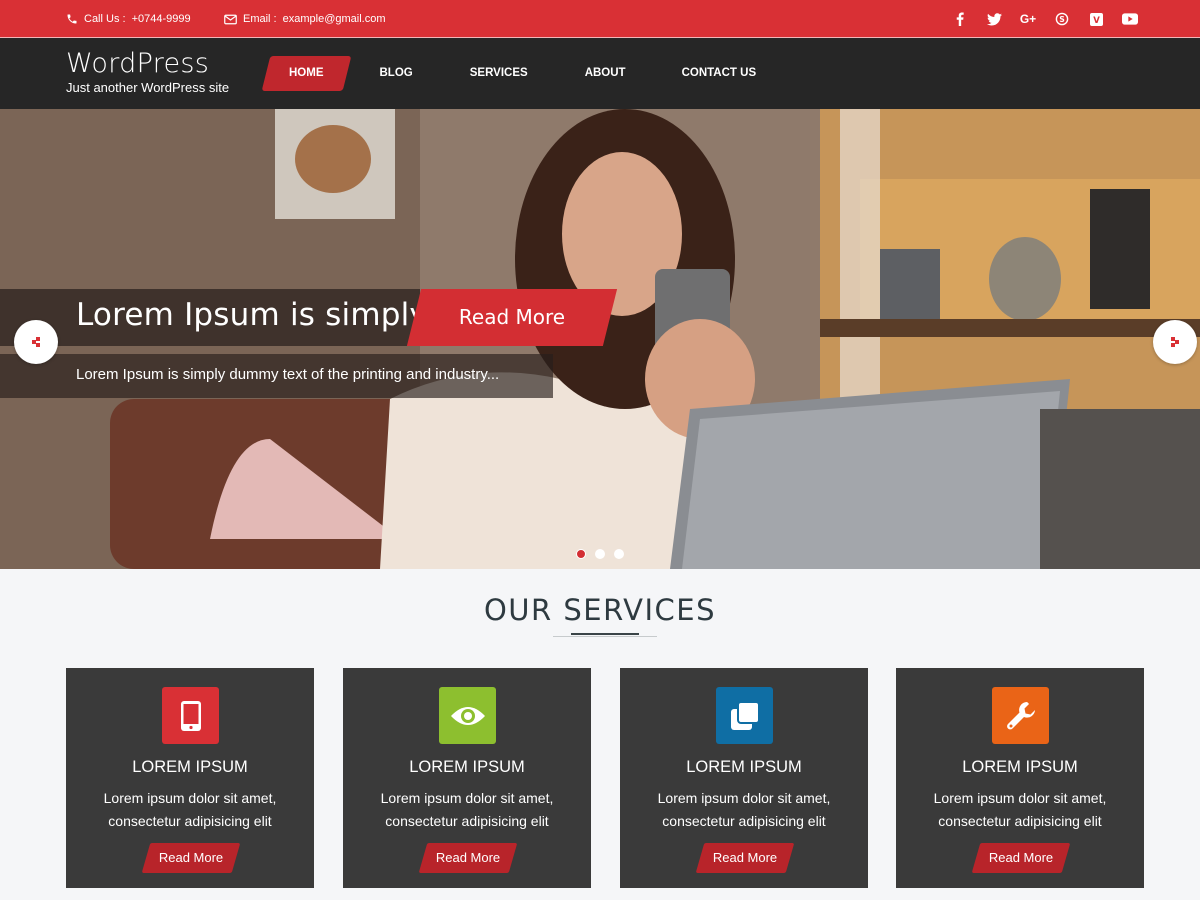 The height and width of the screenshot is (900, 1200). Describe the element at coordinates (230, 19) in the screenshot. I see `envelope-icon` at that location.